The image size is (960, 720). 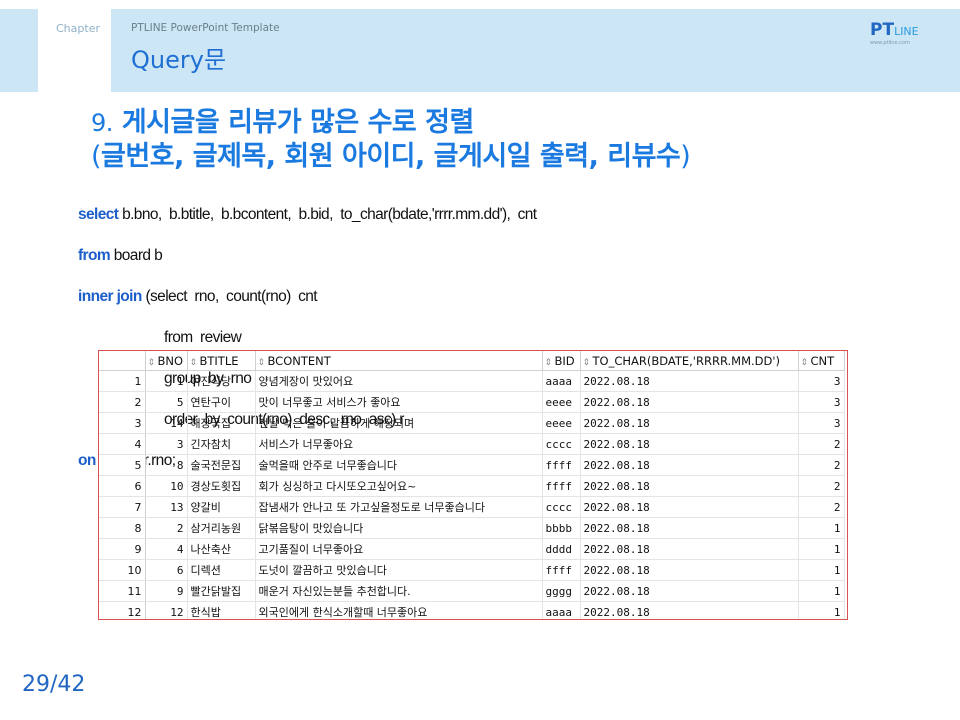 I want to click on bid-cell: bbbb, so click(x=561, y=528).